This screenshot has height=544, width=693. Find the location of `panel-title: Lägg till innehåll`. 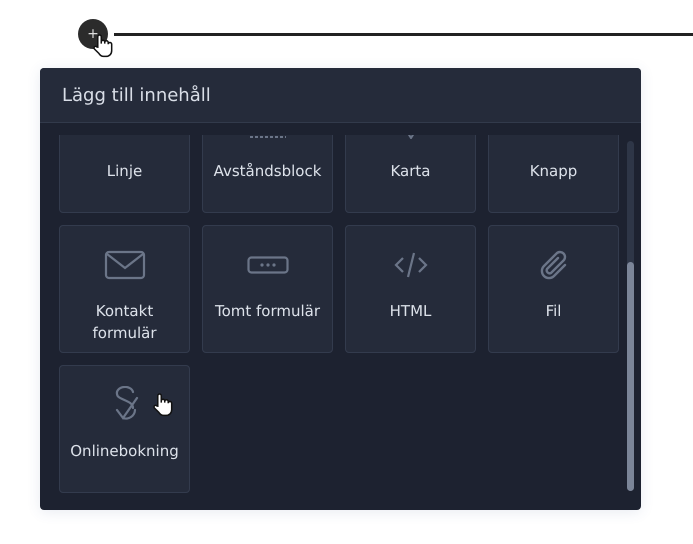

panel-title: Lägg till innehåll is located at coordinates (136, 95).